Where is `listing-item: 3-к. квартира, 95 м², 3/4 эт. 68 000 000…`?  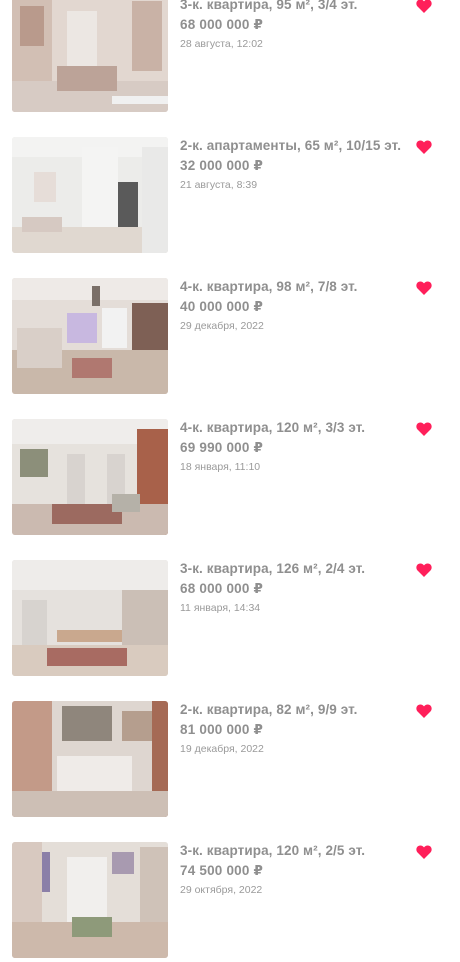 listing-item: 3-к. квартира, 95 м², 3/4 эт. 68 000 000… is located at coordinates (230, 58).